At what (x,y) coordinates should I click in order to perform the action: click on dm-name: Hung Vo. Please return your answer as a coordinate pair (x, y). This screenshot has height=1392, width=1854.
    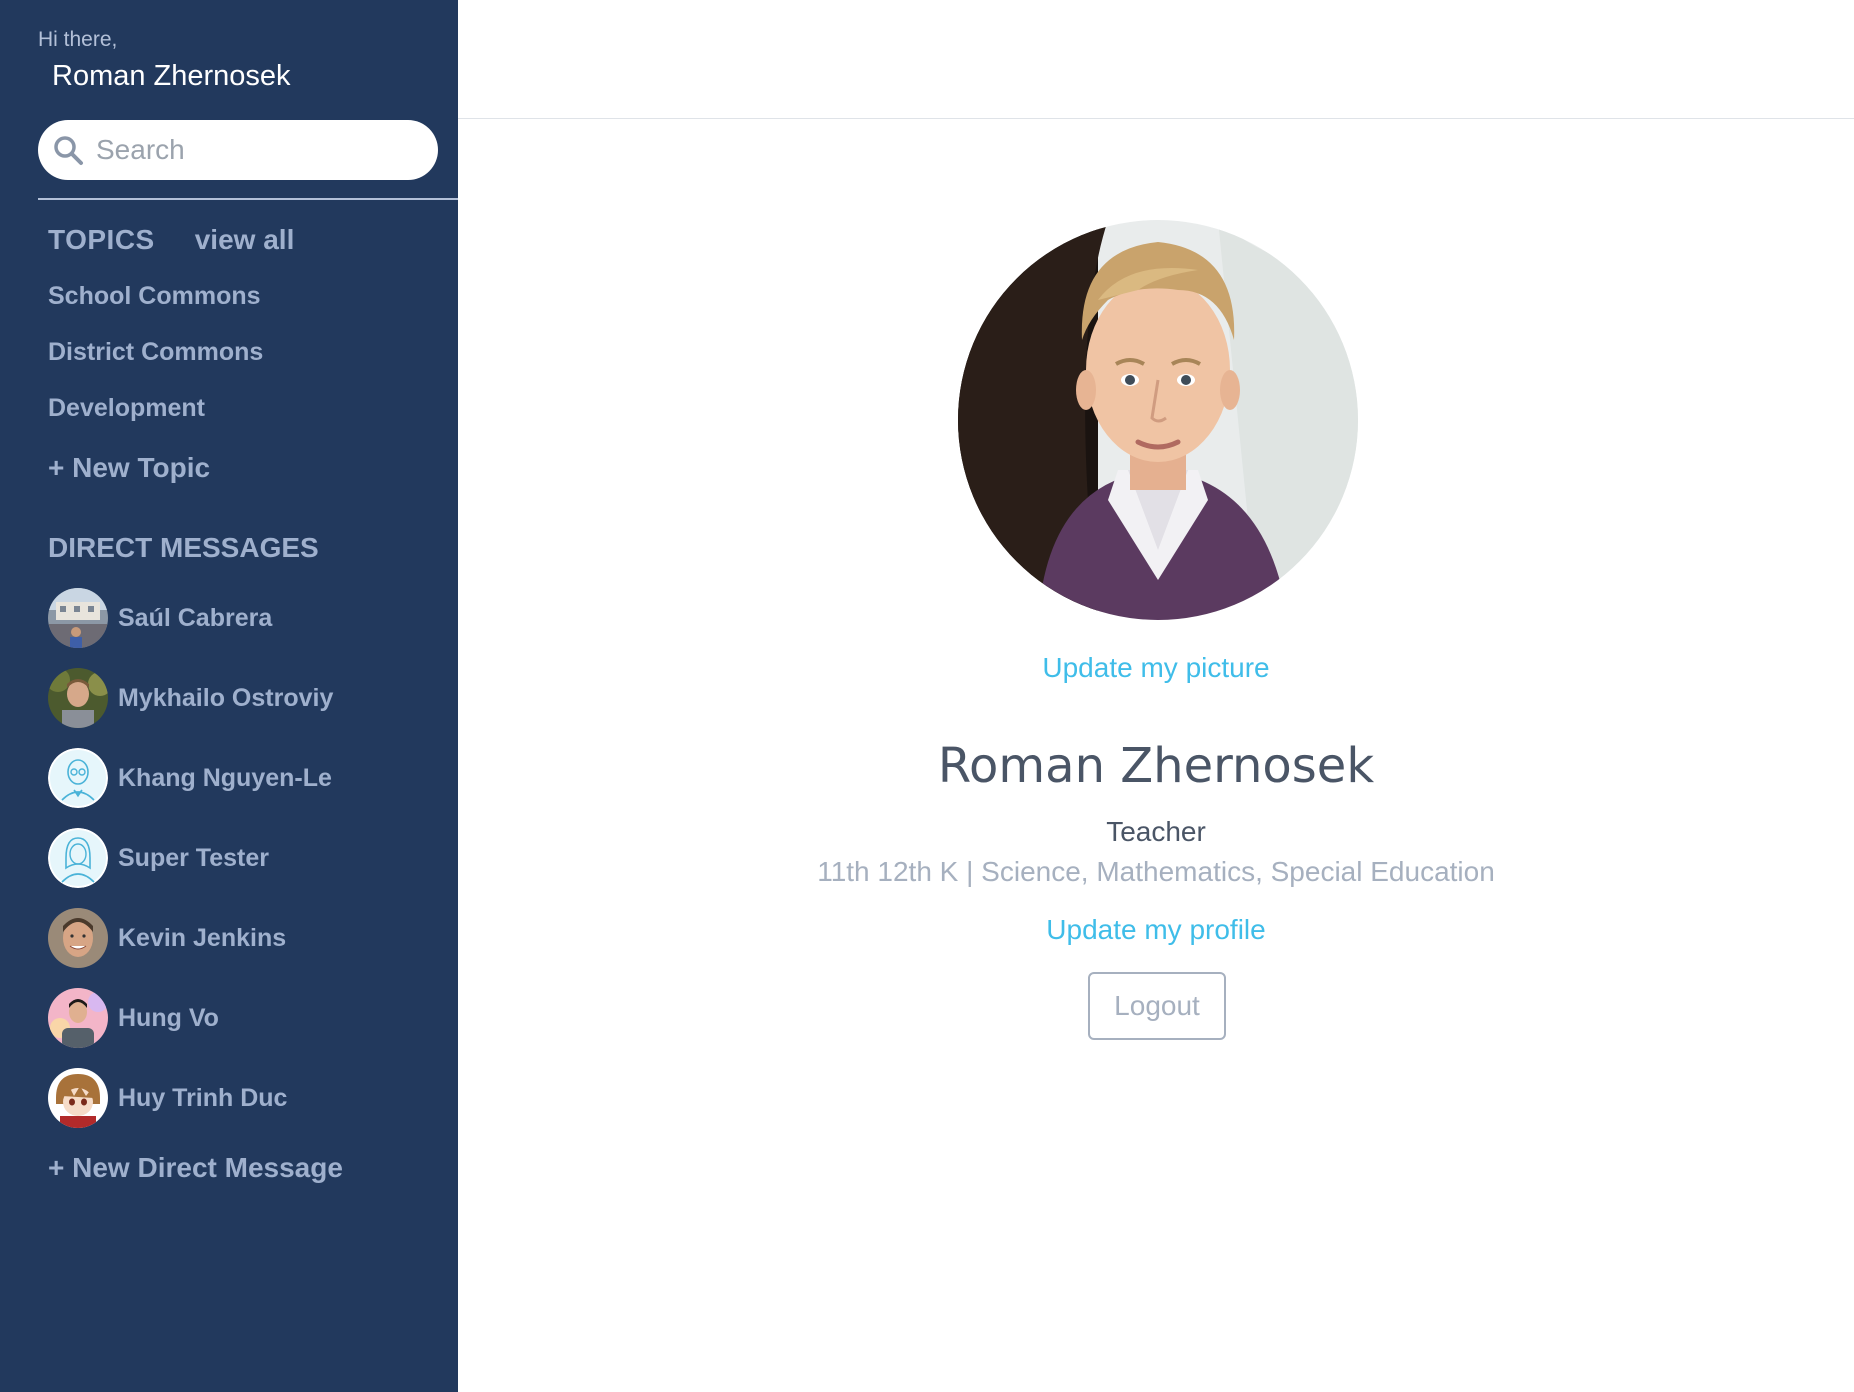
    Looking at the image, I should click on (168, 1017).